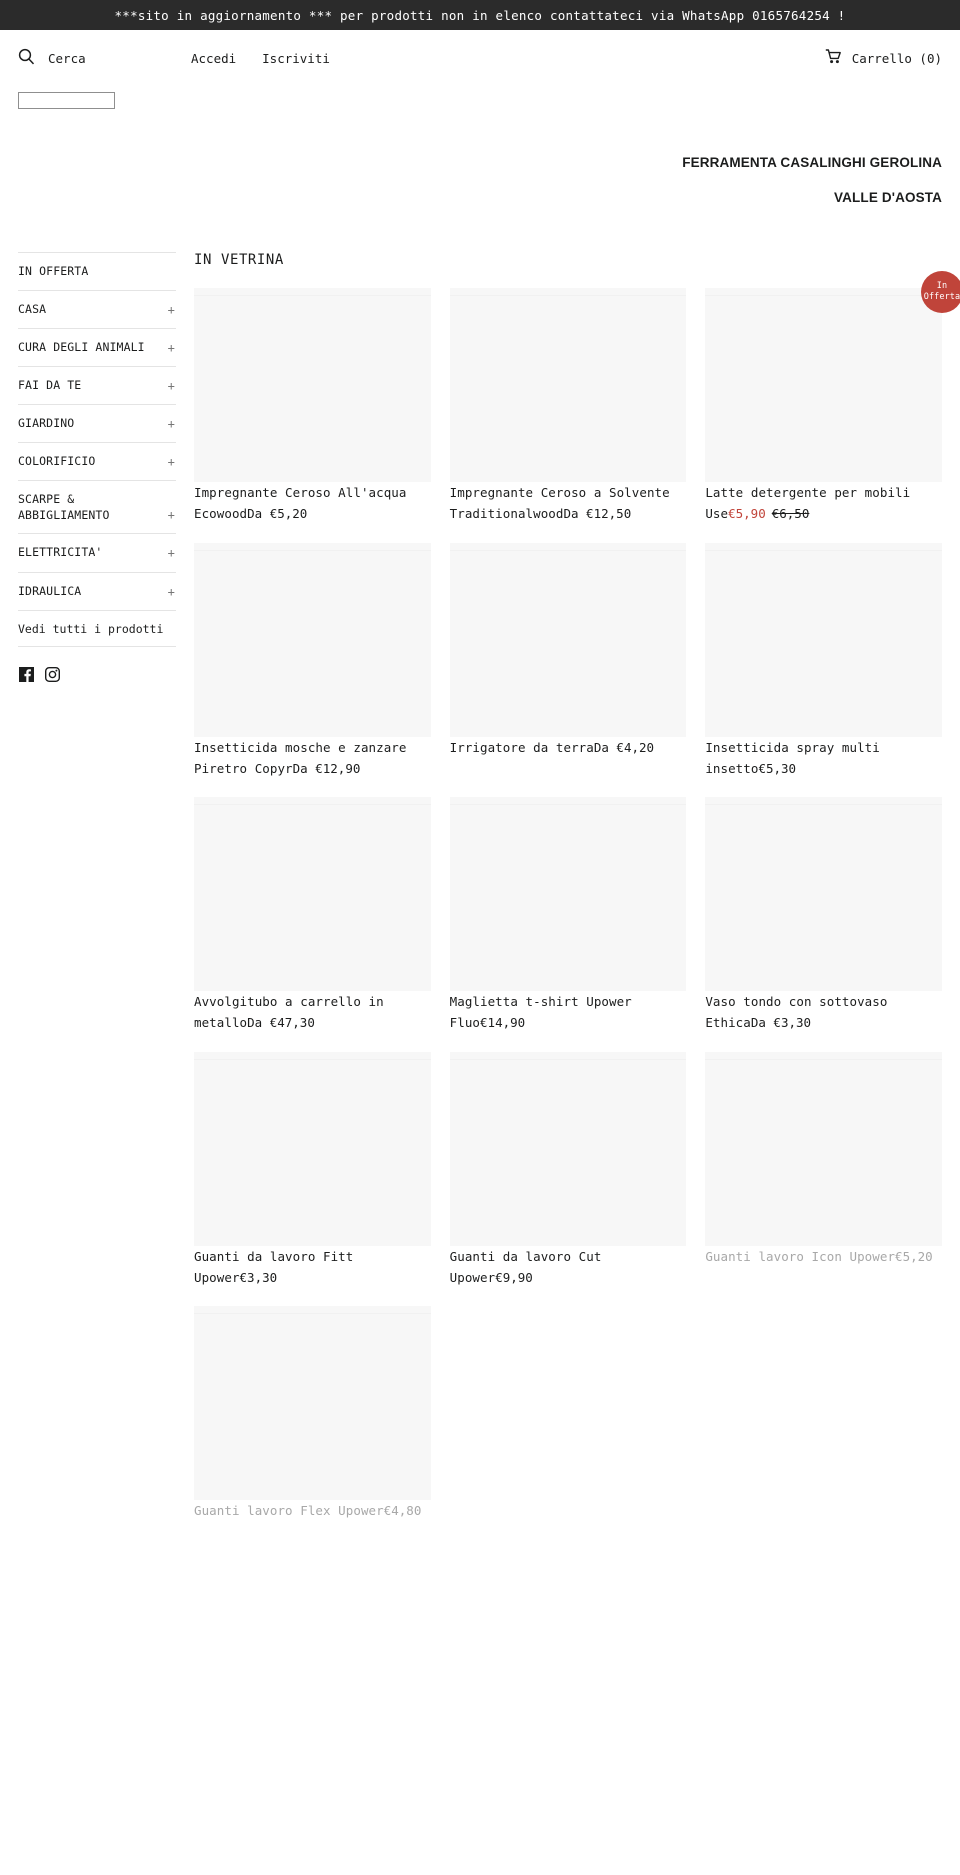 This screenshot has height=1875, width=960. What do you see at coordinates (26, 674) in the screenshot?
I see `facebook-icon` at bounding box center [26, 674].